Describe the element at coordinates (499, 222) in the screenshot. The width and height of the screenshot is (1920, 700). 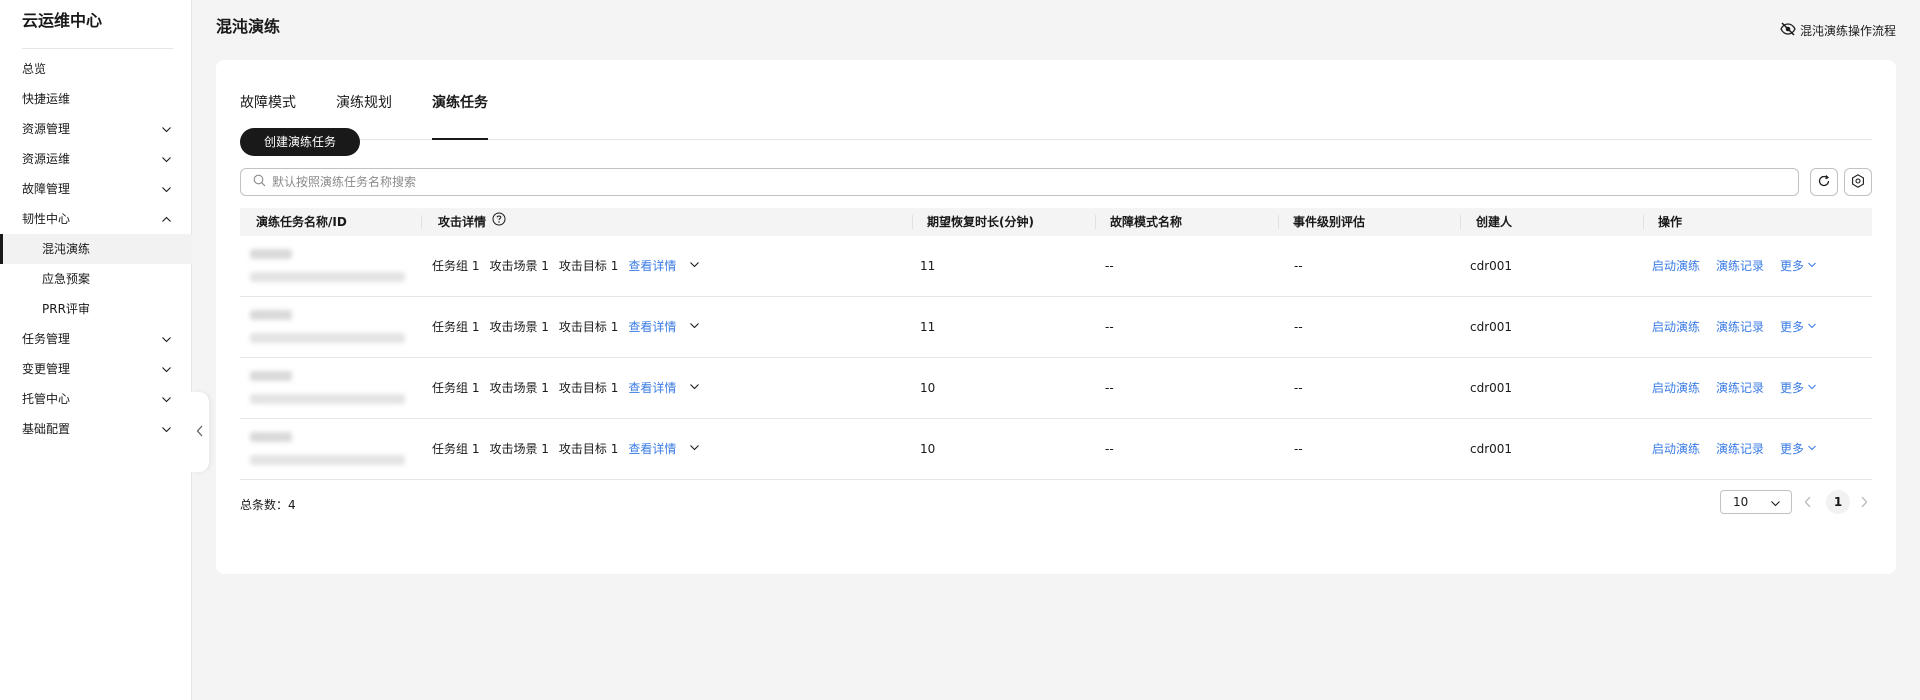
I see `help-icon` at that location.